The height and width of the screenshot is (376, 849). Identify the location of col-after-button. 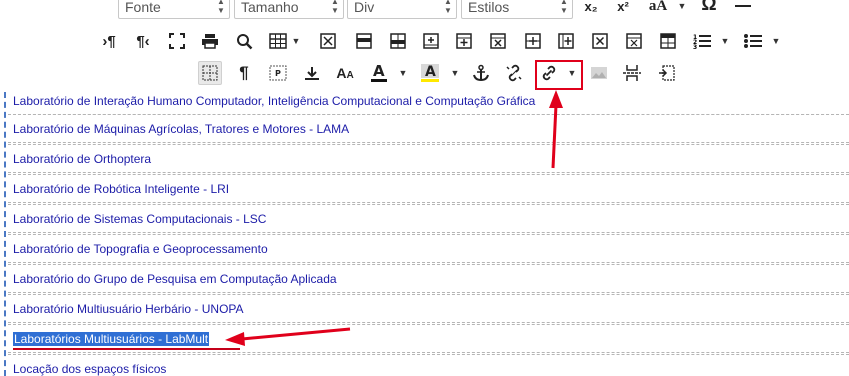
(566, 41).